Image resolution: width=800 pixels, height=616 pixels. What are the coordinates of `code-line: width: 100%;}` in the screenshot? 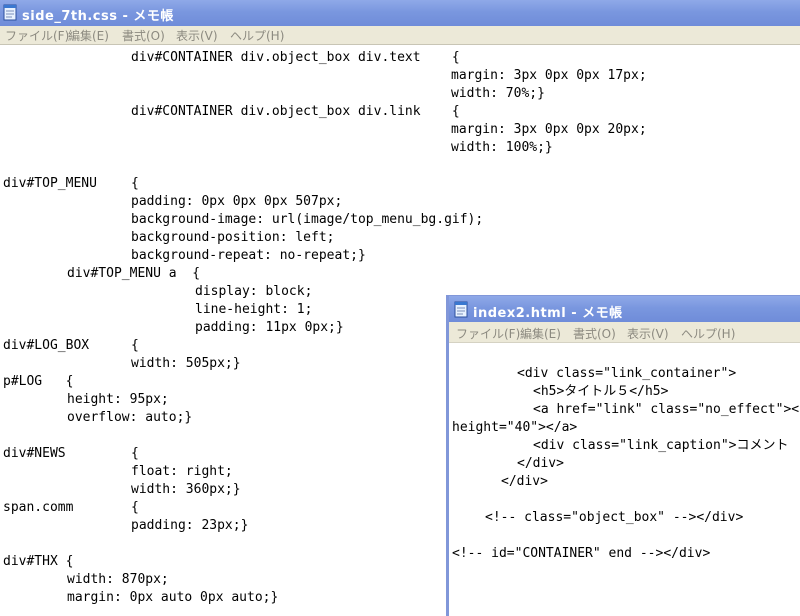 It's located at (502, 147).